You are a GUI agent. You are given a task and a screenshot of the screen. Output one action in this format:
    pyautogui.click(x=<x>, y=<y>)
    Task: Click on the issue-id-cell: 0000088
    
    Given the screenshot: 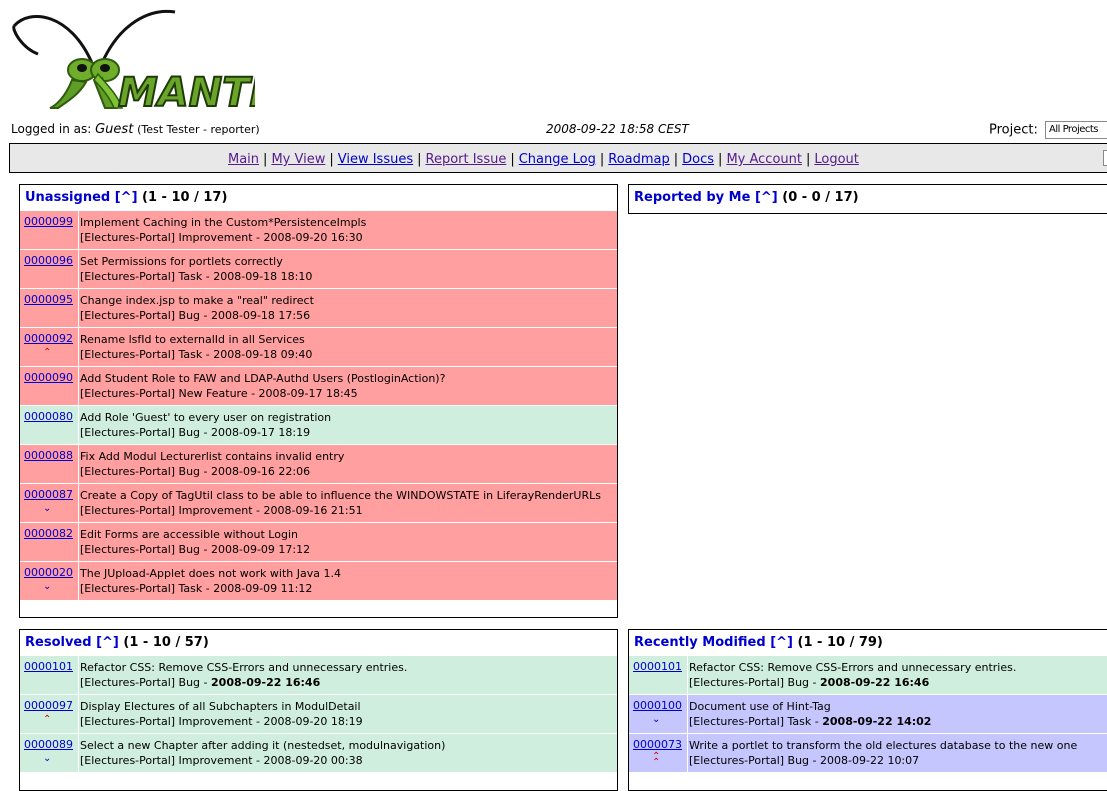 What is the action you would take?
    pyautogui.click(x=50, y=464)
    